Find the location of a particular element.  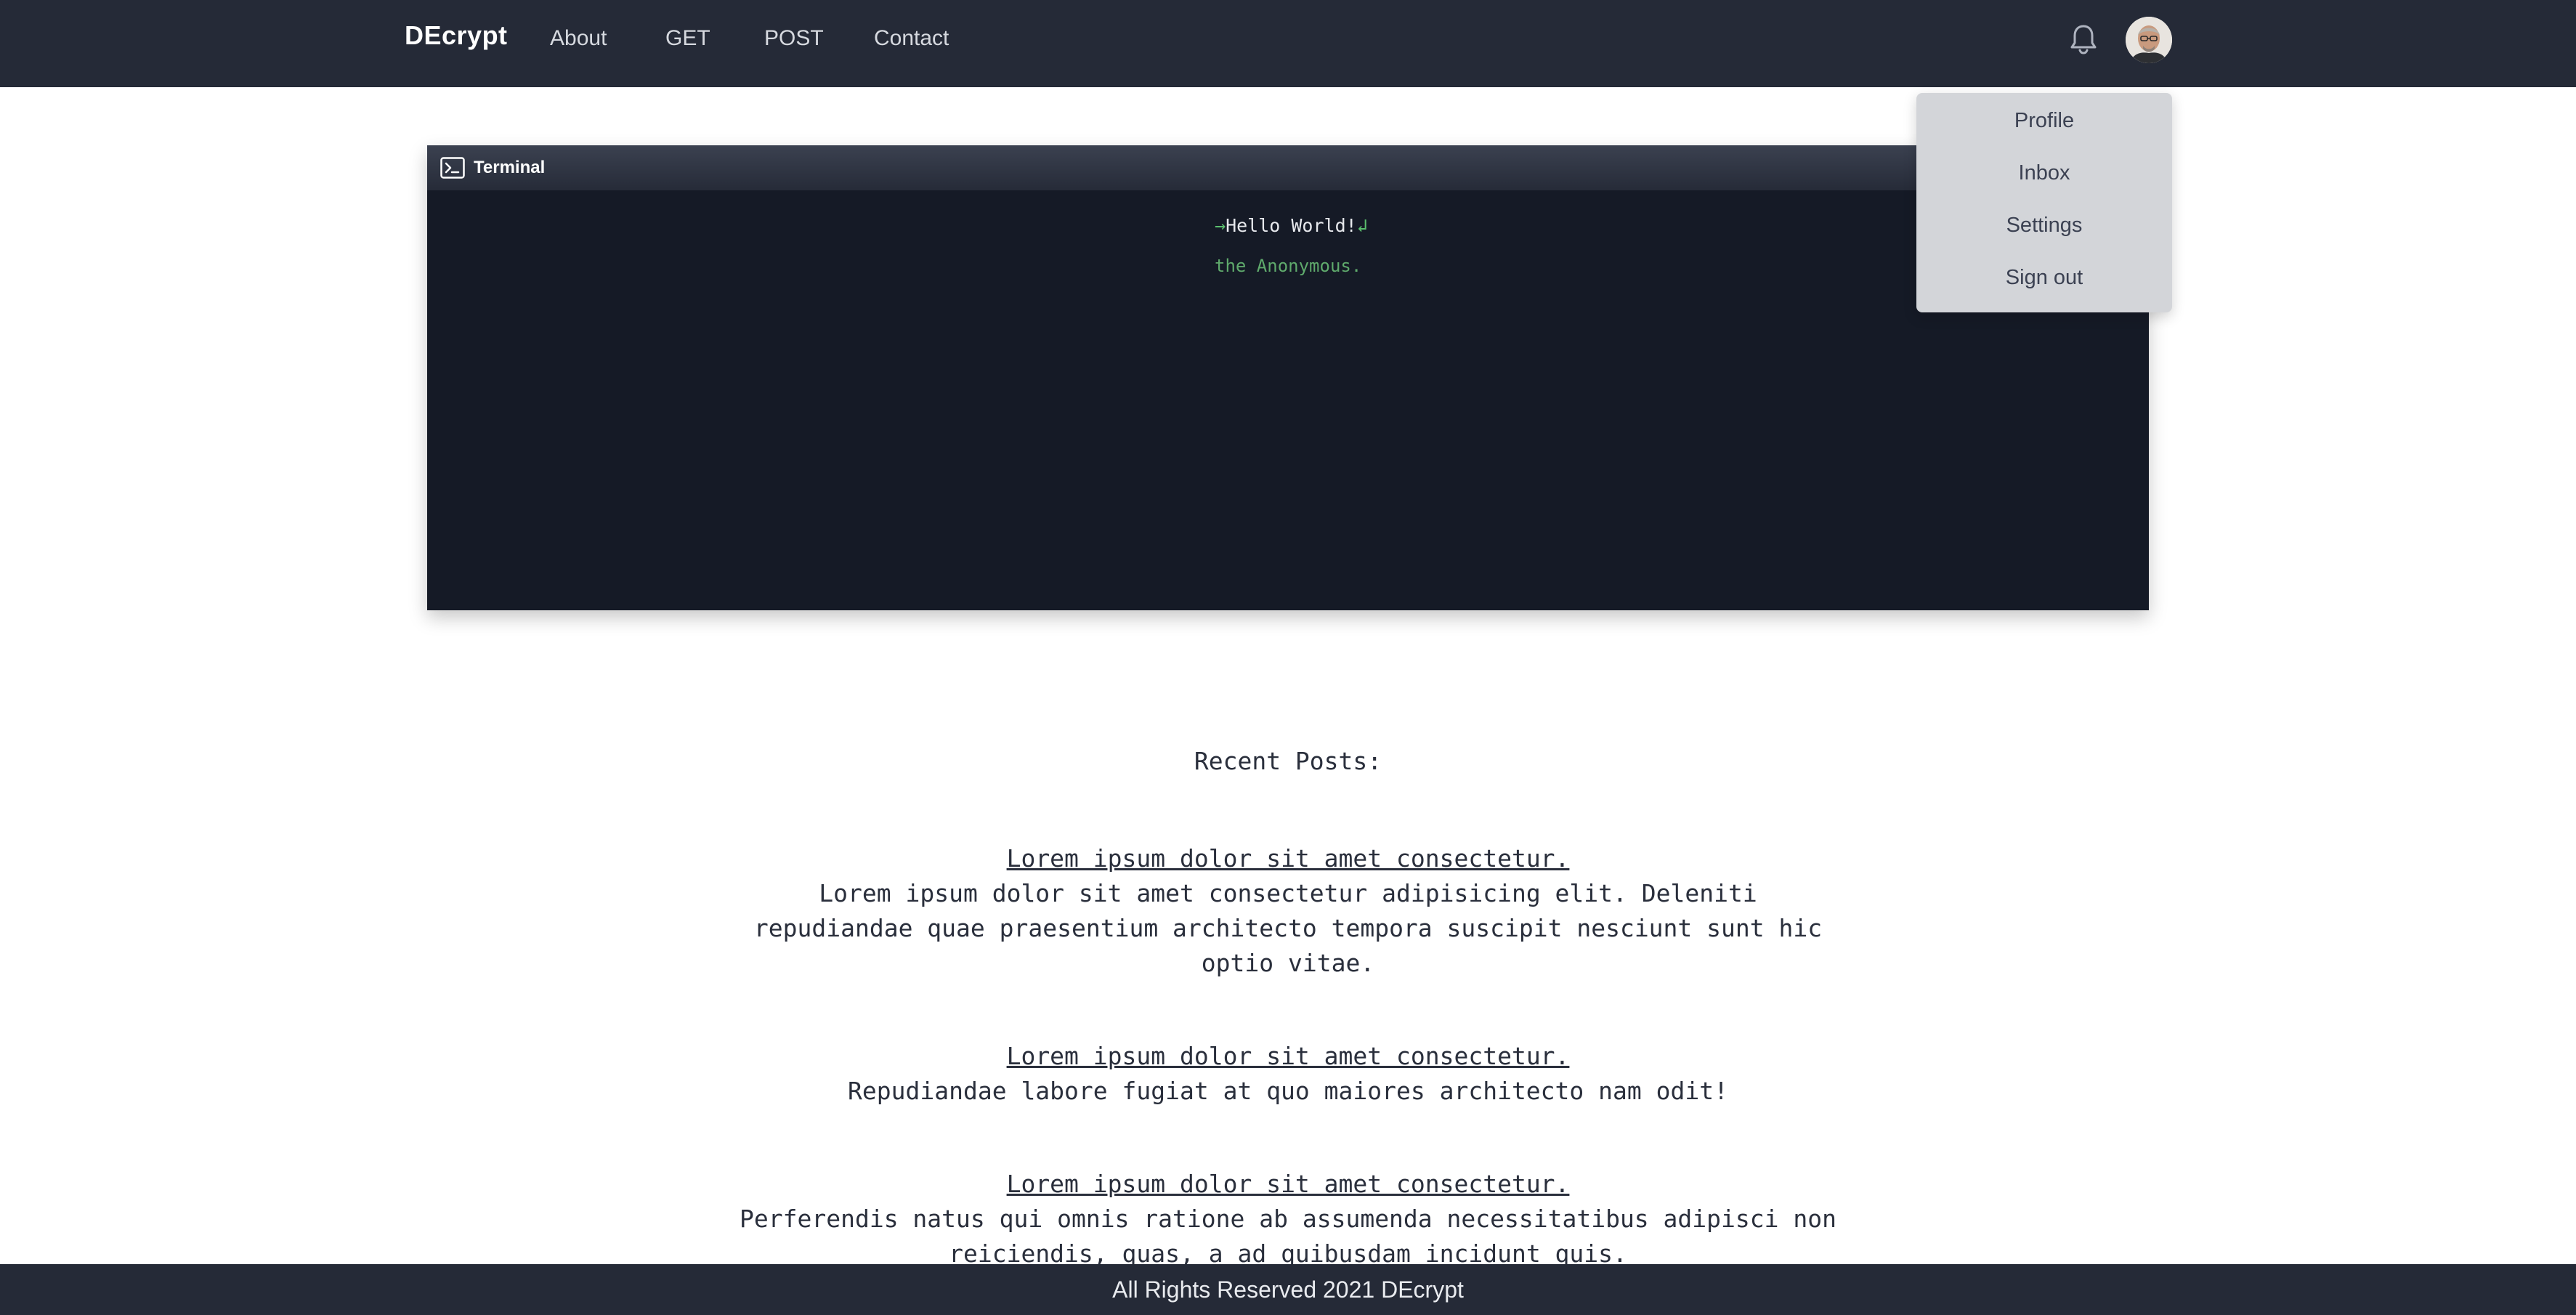

page-footer: All Rights Reserved 2021 DEcrypt is located at coordinates (1288, 1289).